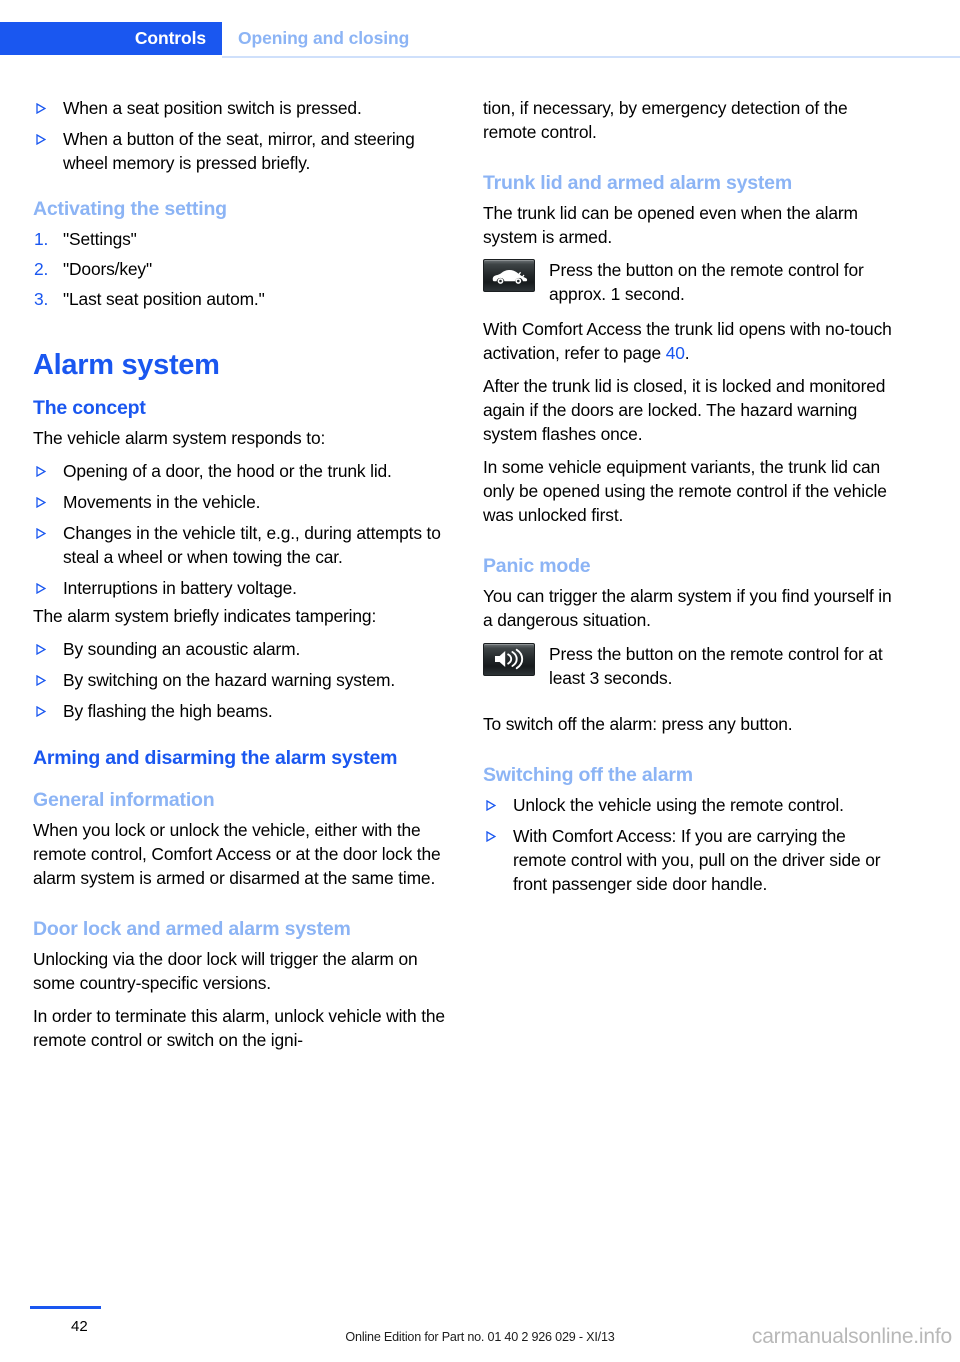 This screenshot has height=1362, width=960. I want to click on step-number: 3., so click(41, 299).